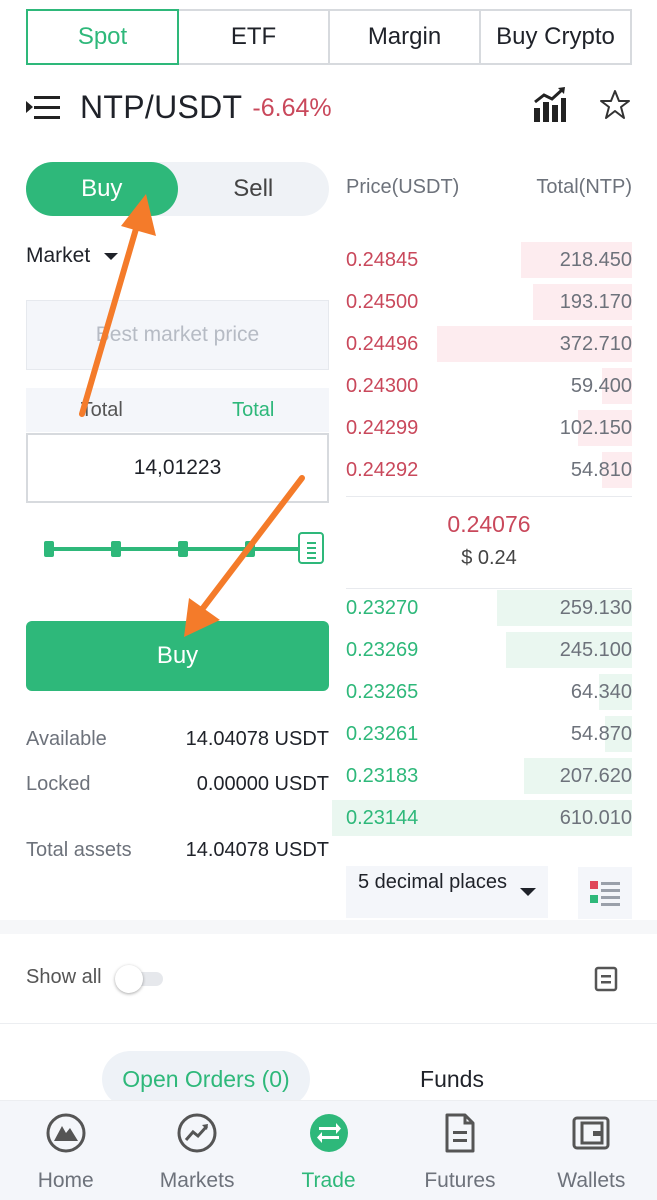 The width and height of the screenshot is (657, 1200). What do you see at coordinates (197, 1133) in the screenshot?
I see `markets-icon` at bounding box center [197, 1133].